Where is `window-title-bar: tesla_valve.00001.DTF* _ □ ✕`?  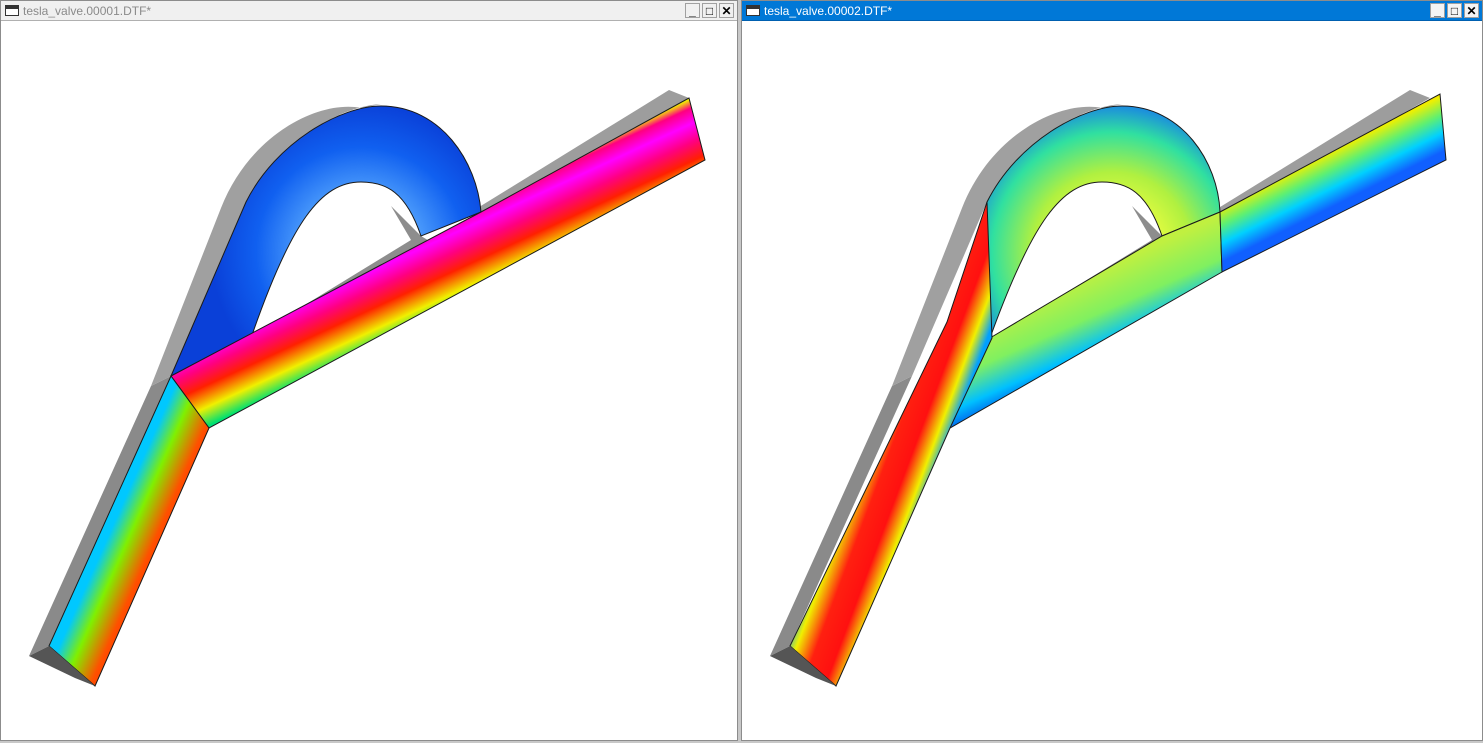
window-title-bar: tesla_valve.00001.DTF* _ □ ✕ is located at coordinates (369, 11).